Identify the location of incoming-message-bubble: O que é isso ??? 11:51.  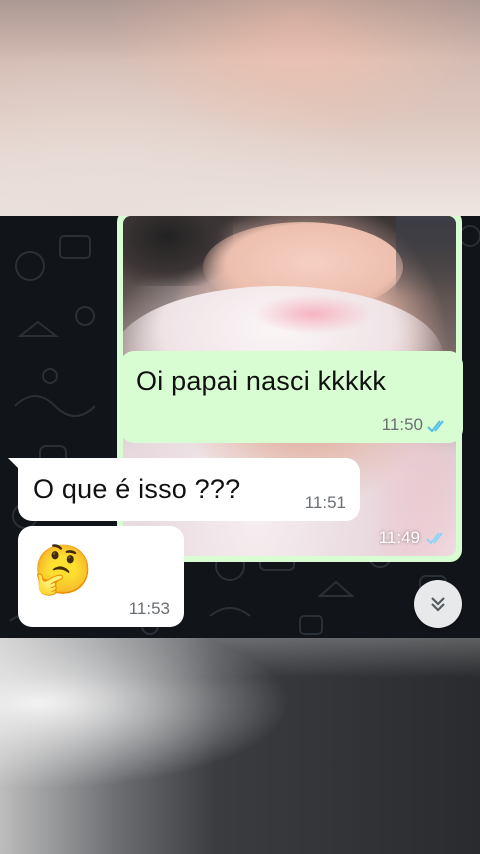
(189, 489).